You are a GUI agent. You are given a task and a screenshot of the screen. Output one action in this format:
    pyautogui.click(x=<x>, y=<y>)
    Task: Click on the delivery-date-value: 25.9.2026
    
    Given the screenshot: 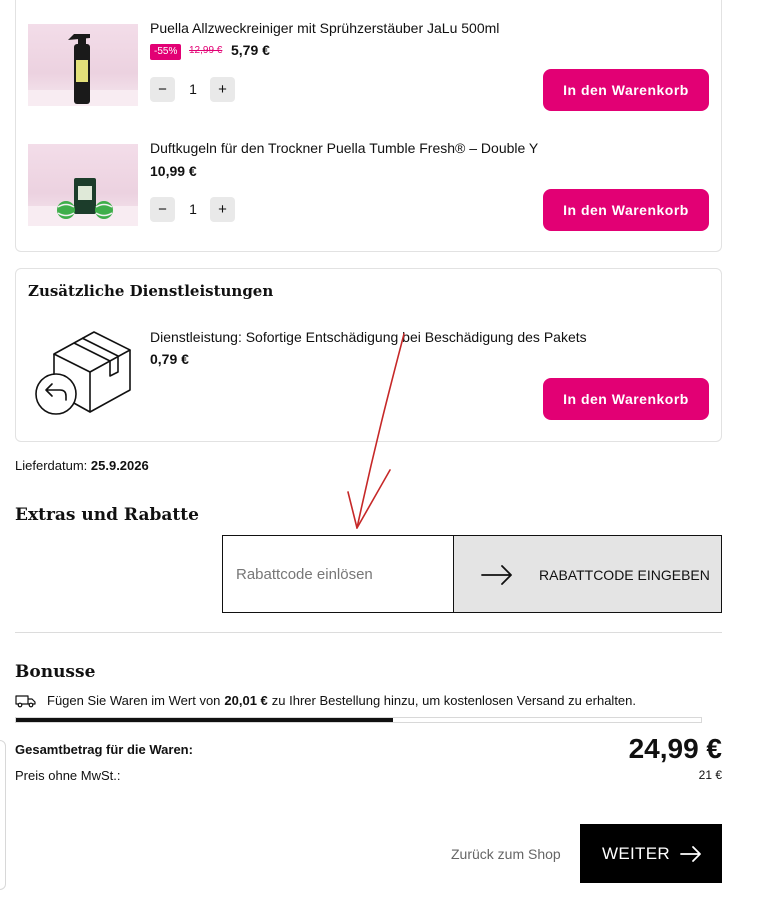 What is the action you would take?
    pyautogui.click(x=119, y=465)
    